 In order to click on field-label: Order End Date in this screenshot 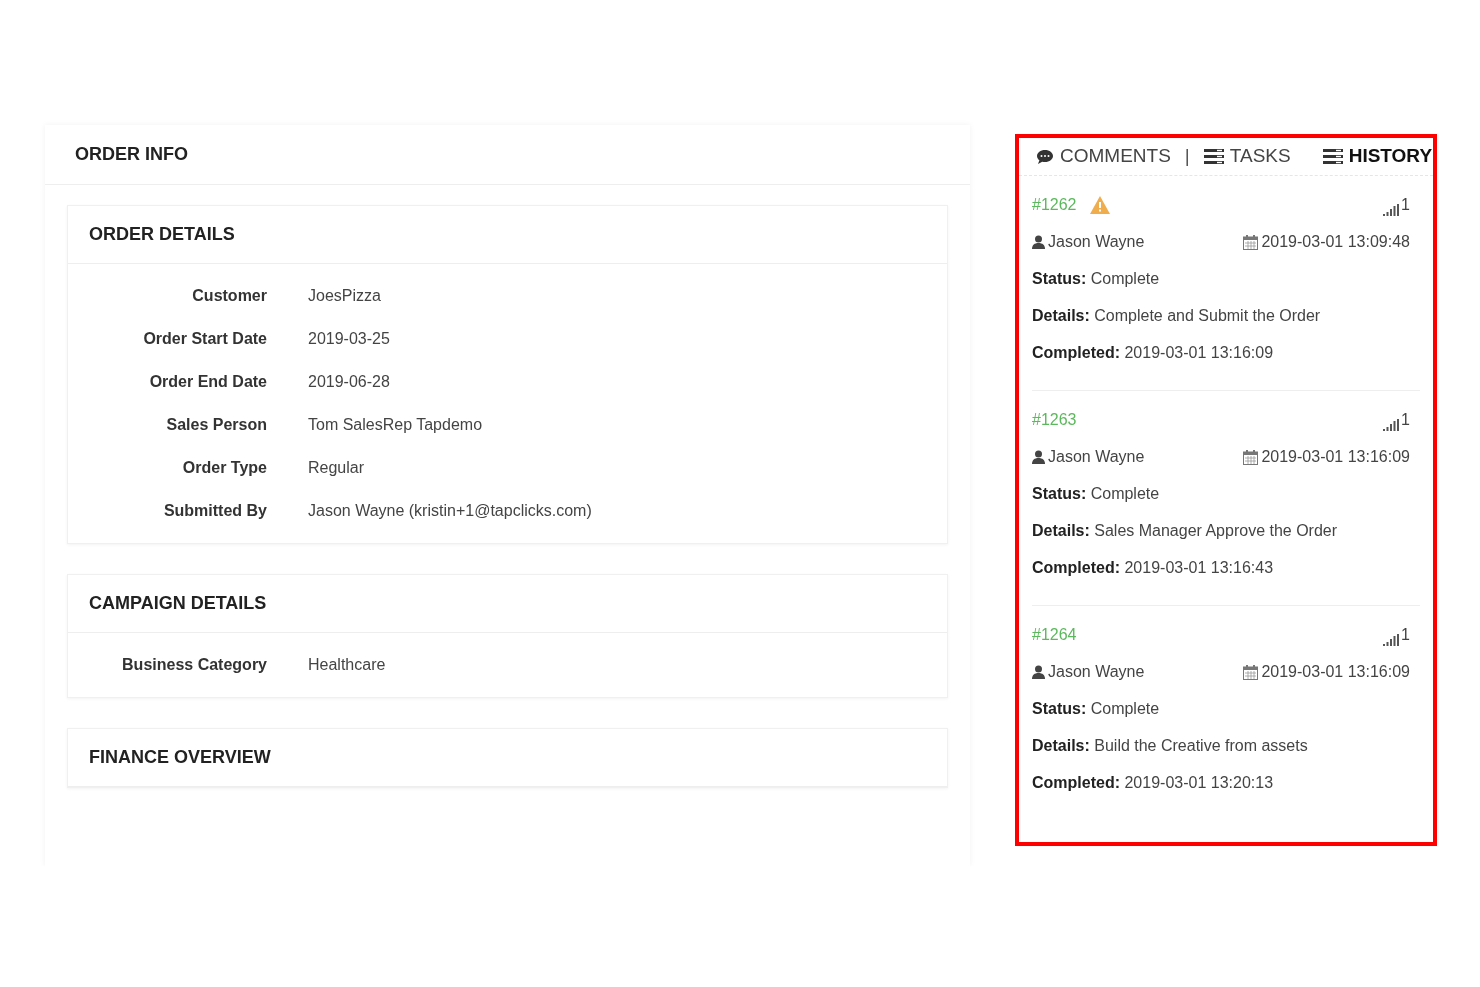, I will do `click(207, 382)`.